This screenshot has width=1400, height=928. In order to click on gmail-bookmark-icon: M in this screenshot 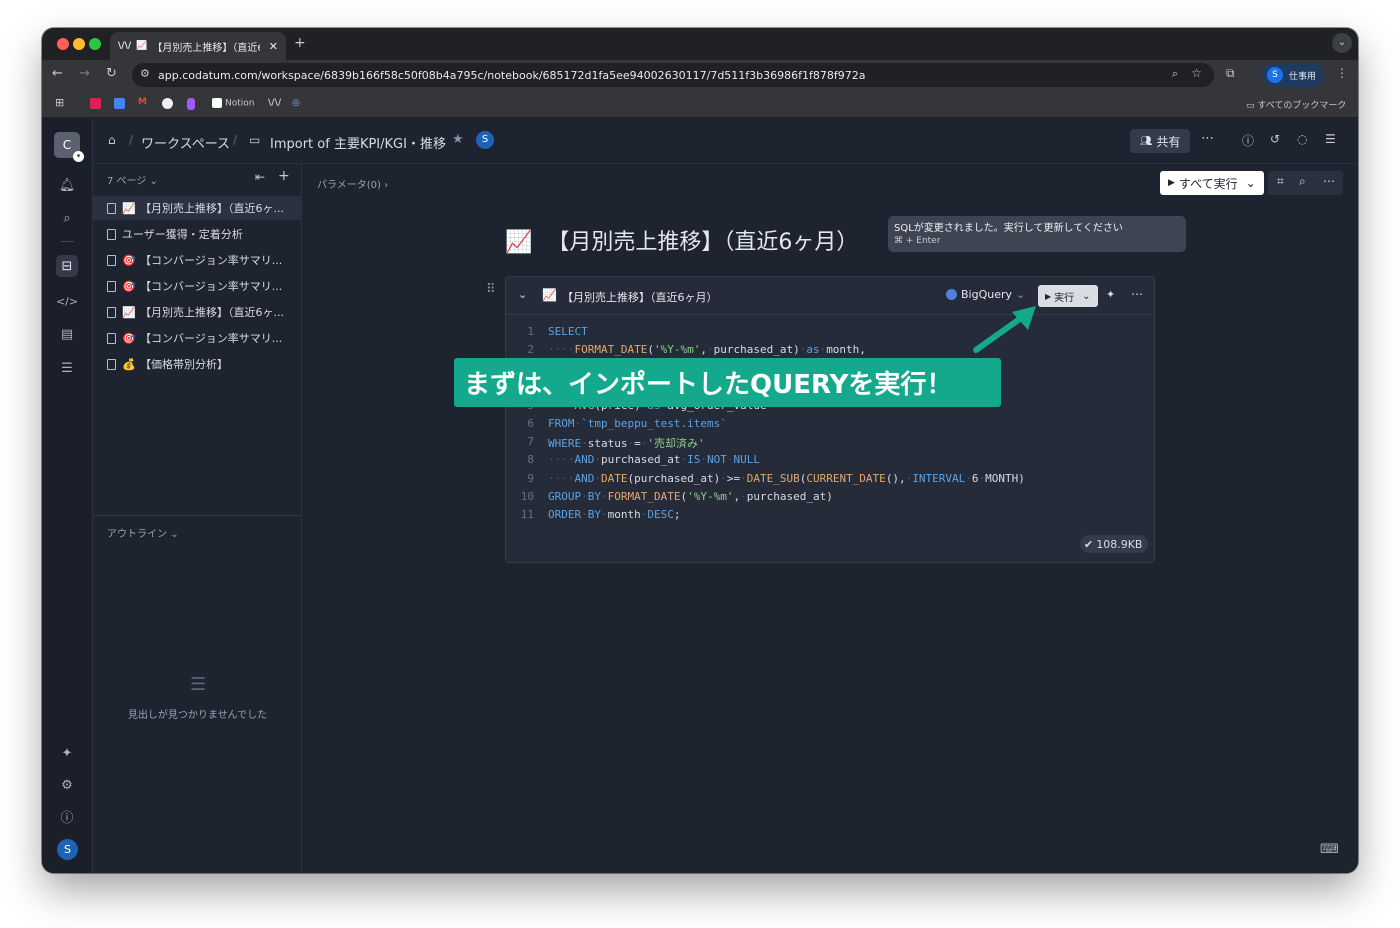, I will do `click(142, 102)`.